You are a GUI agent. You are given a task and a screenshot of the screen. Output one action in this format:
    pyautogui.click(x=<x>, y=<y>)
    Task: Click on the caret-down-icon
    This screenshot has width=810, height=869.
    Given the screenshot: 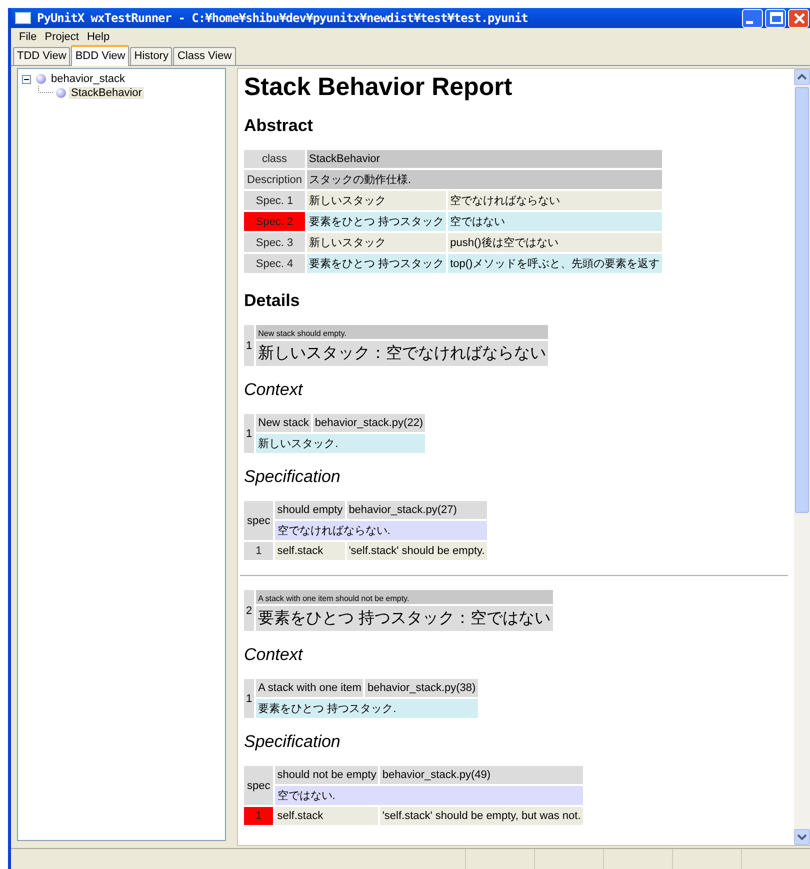 What is the action you would take?
    pyautogui.click(x=802, y=837)
    